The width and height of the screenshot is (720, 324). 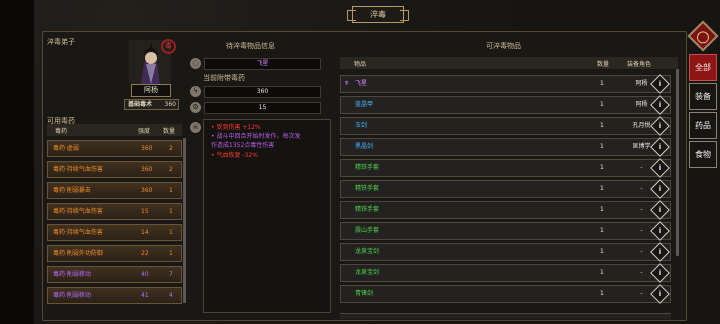 I want to click on tab-medicine: 药品, so click(x=703, y=125).